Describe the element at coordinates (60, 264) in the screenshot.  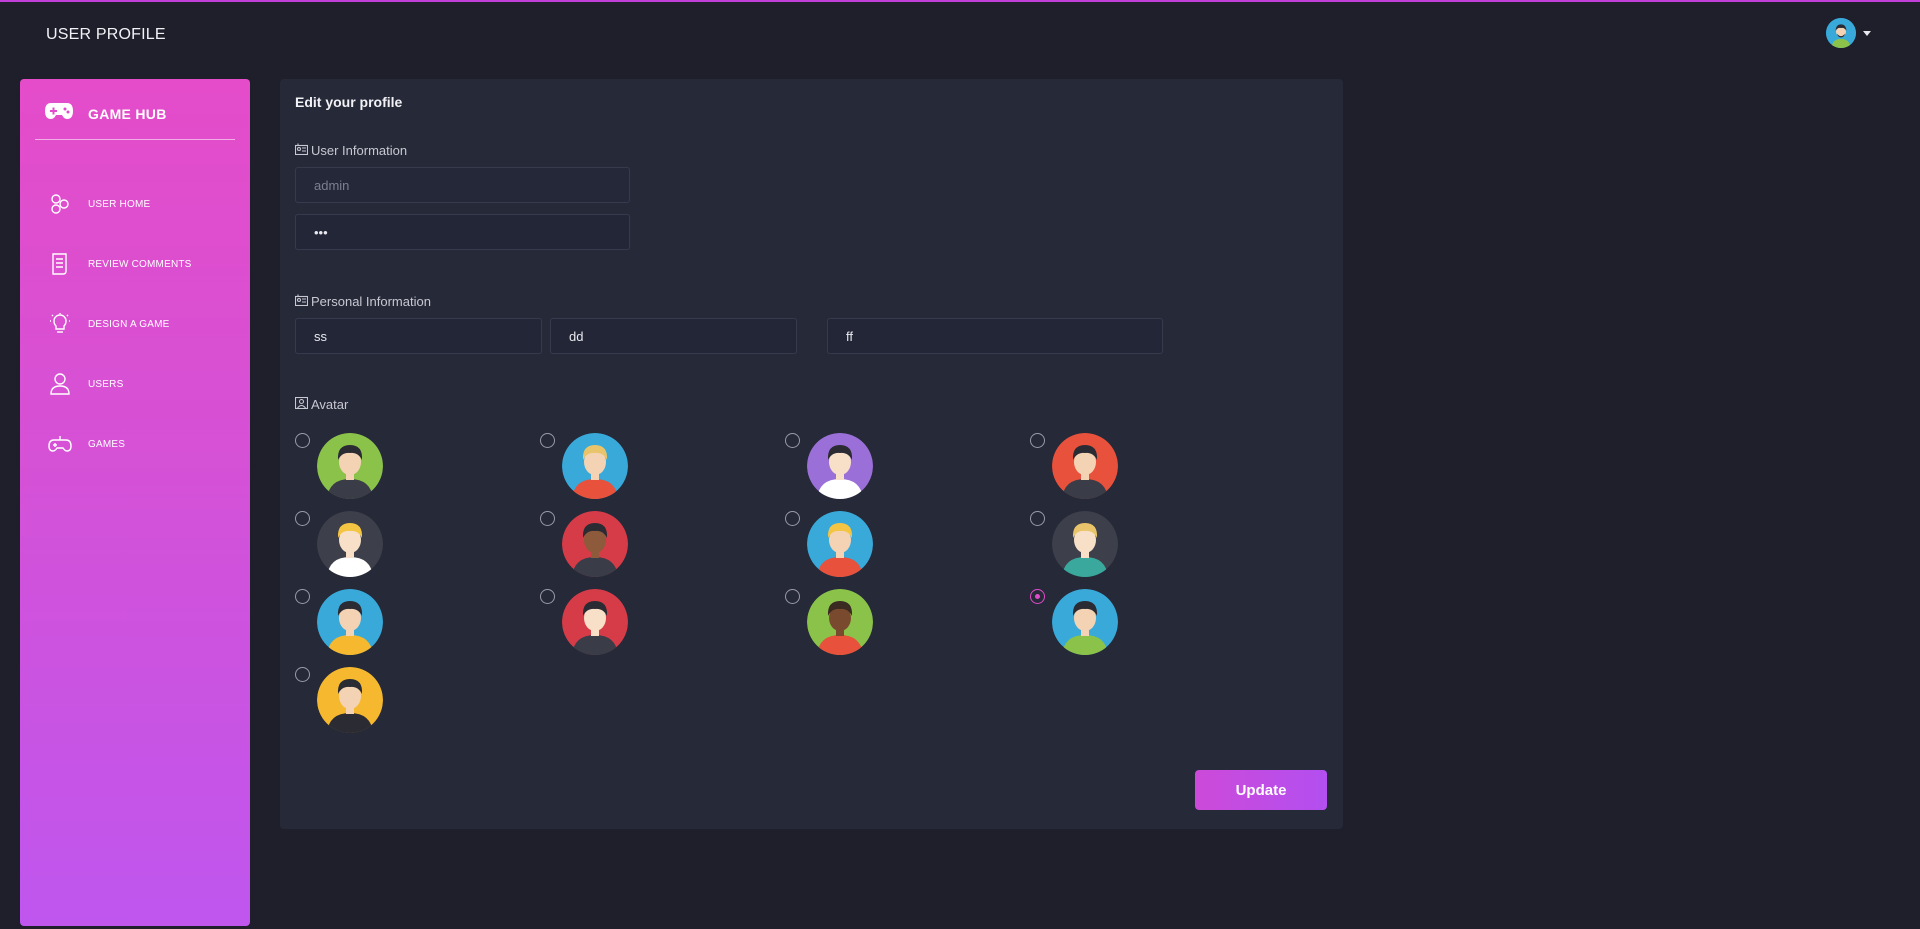
I see `document-icon` at that location.